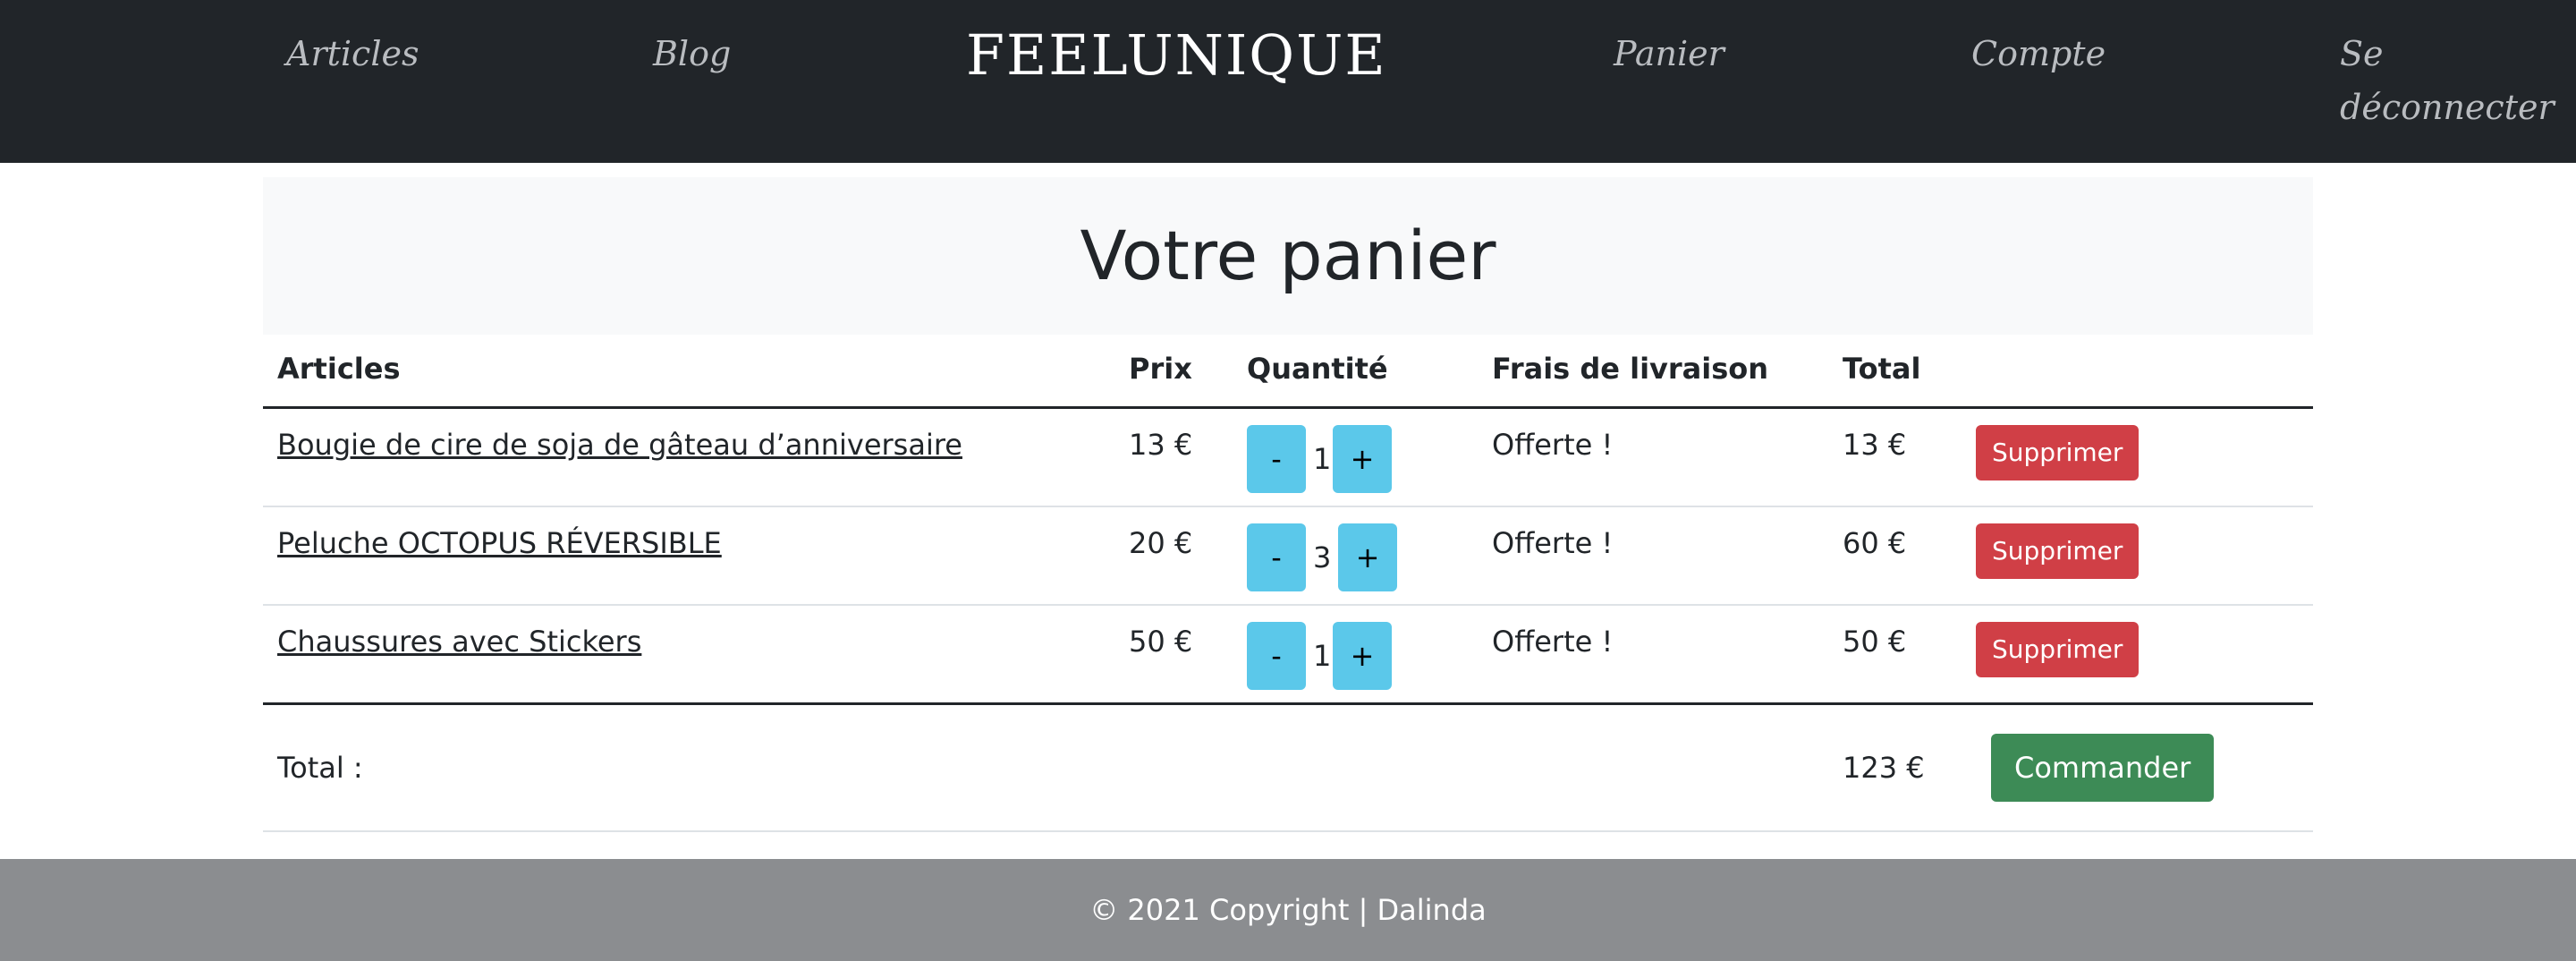  What do you see at coordinates (459, 641) in the screenshot?
I see `article-link: Chaussures avec Stickers` at bounding box center [459, 641].